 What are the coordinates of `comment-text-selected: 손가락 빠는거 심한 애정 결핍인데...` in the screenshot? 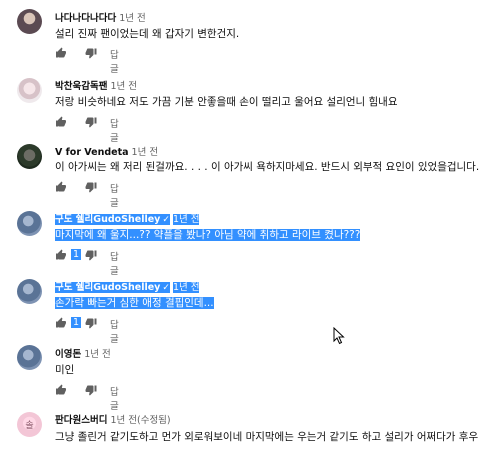 It's located at (134, 303).